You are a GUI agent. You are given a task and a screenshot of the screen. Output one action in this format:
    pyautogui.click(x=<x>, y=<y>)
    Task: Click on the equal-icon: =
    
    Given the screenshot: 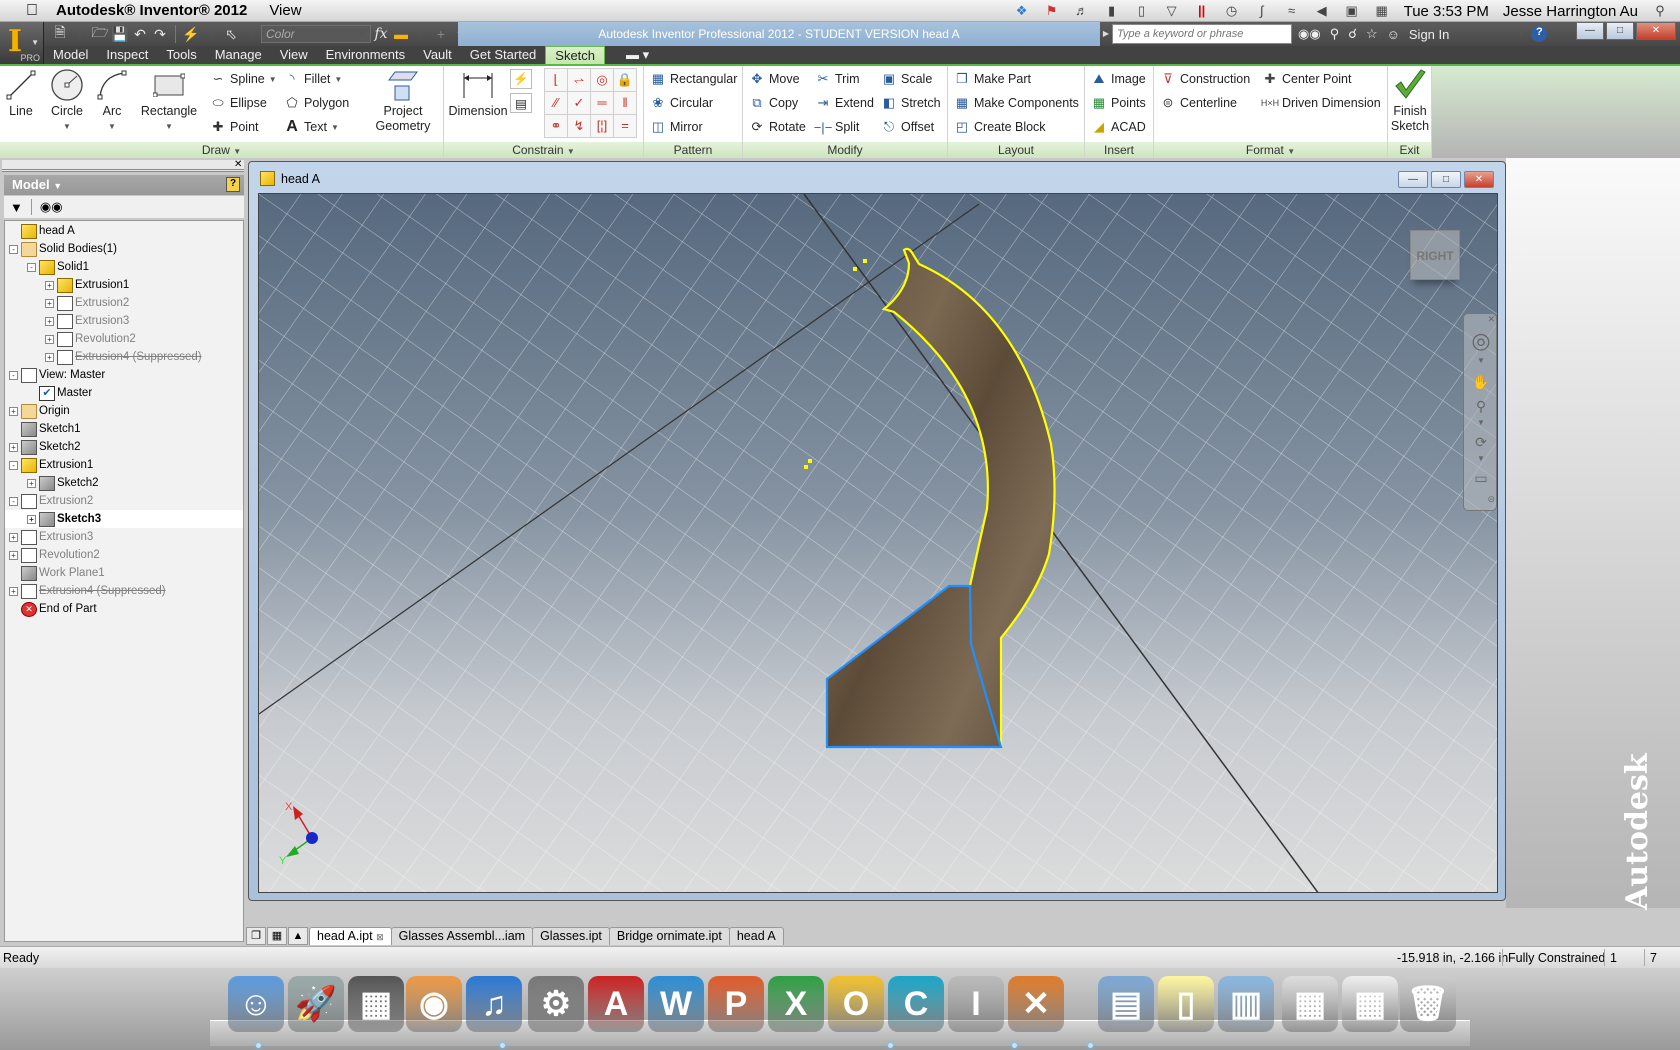 What is the action you would take?
    pyautogui.click(x=625, y=126)
    